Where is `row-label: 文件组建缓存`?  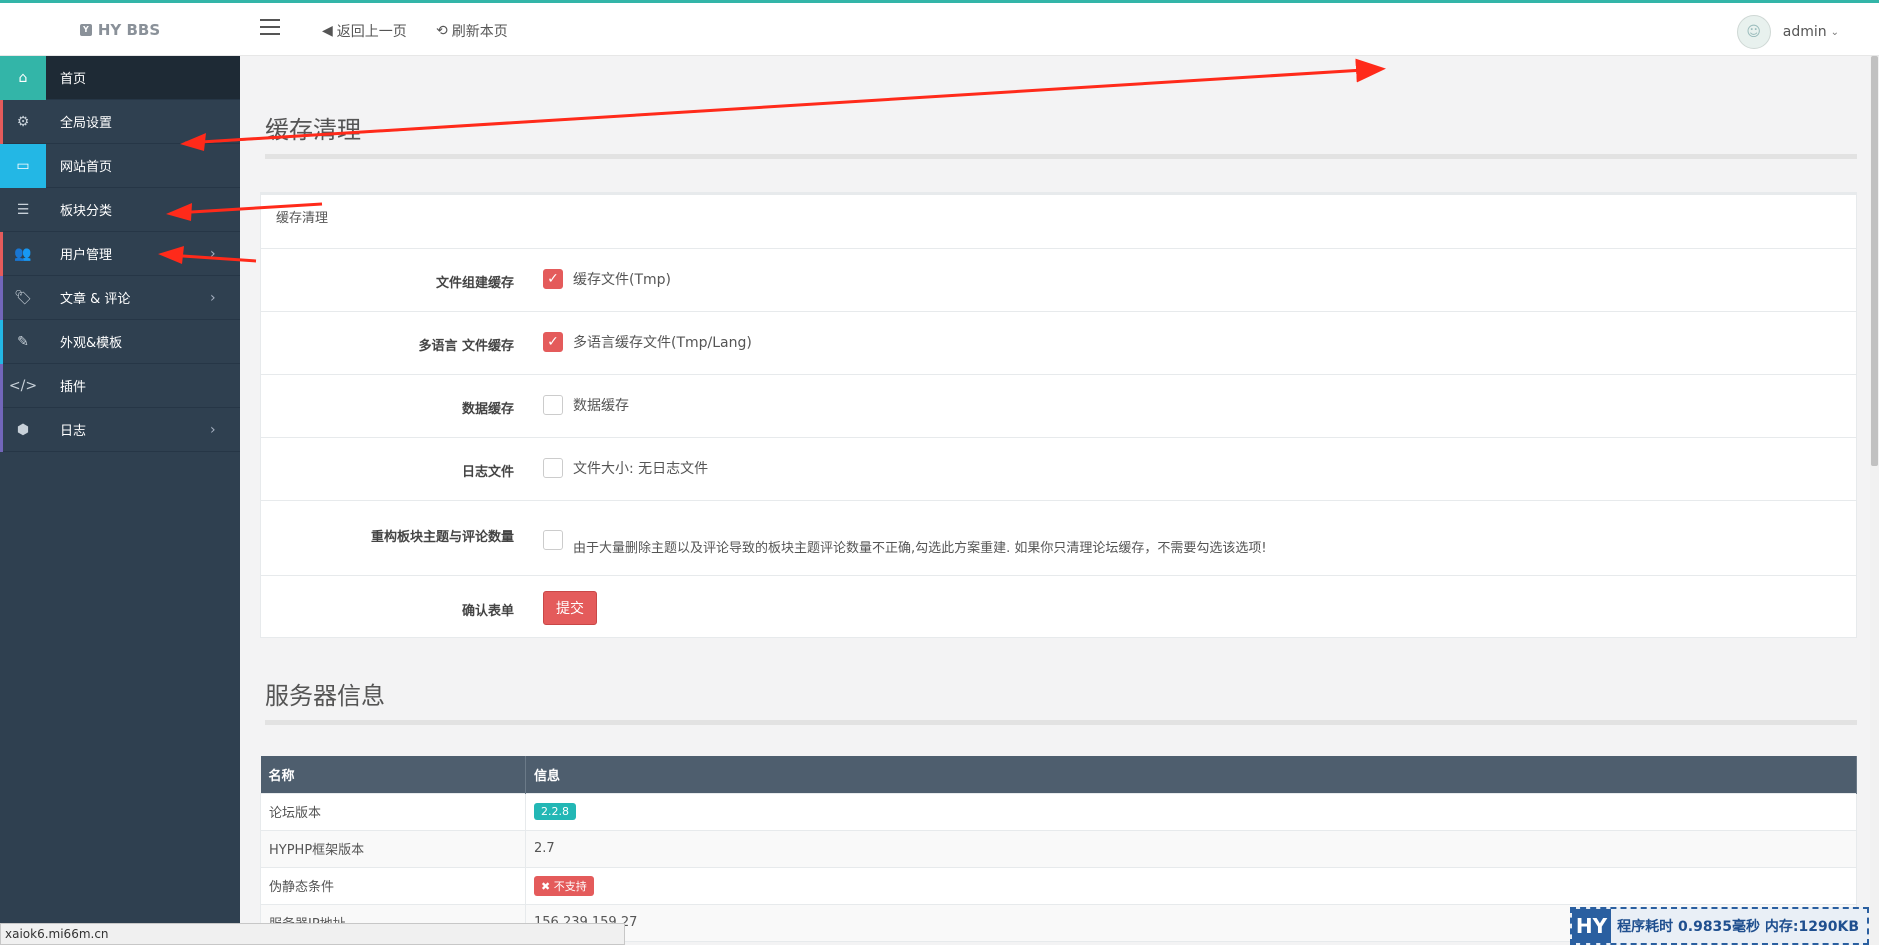
row-label: 文件组建缓存 is located at coordinates (474, 283).